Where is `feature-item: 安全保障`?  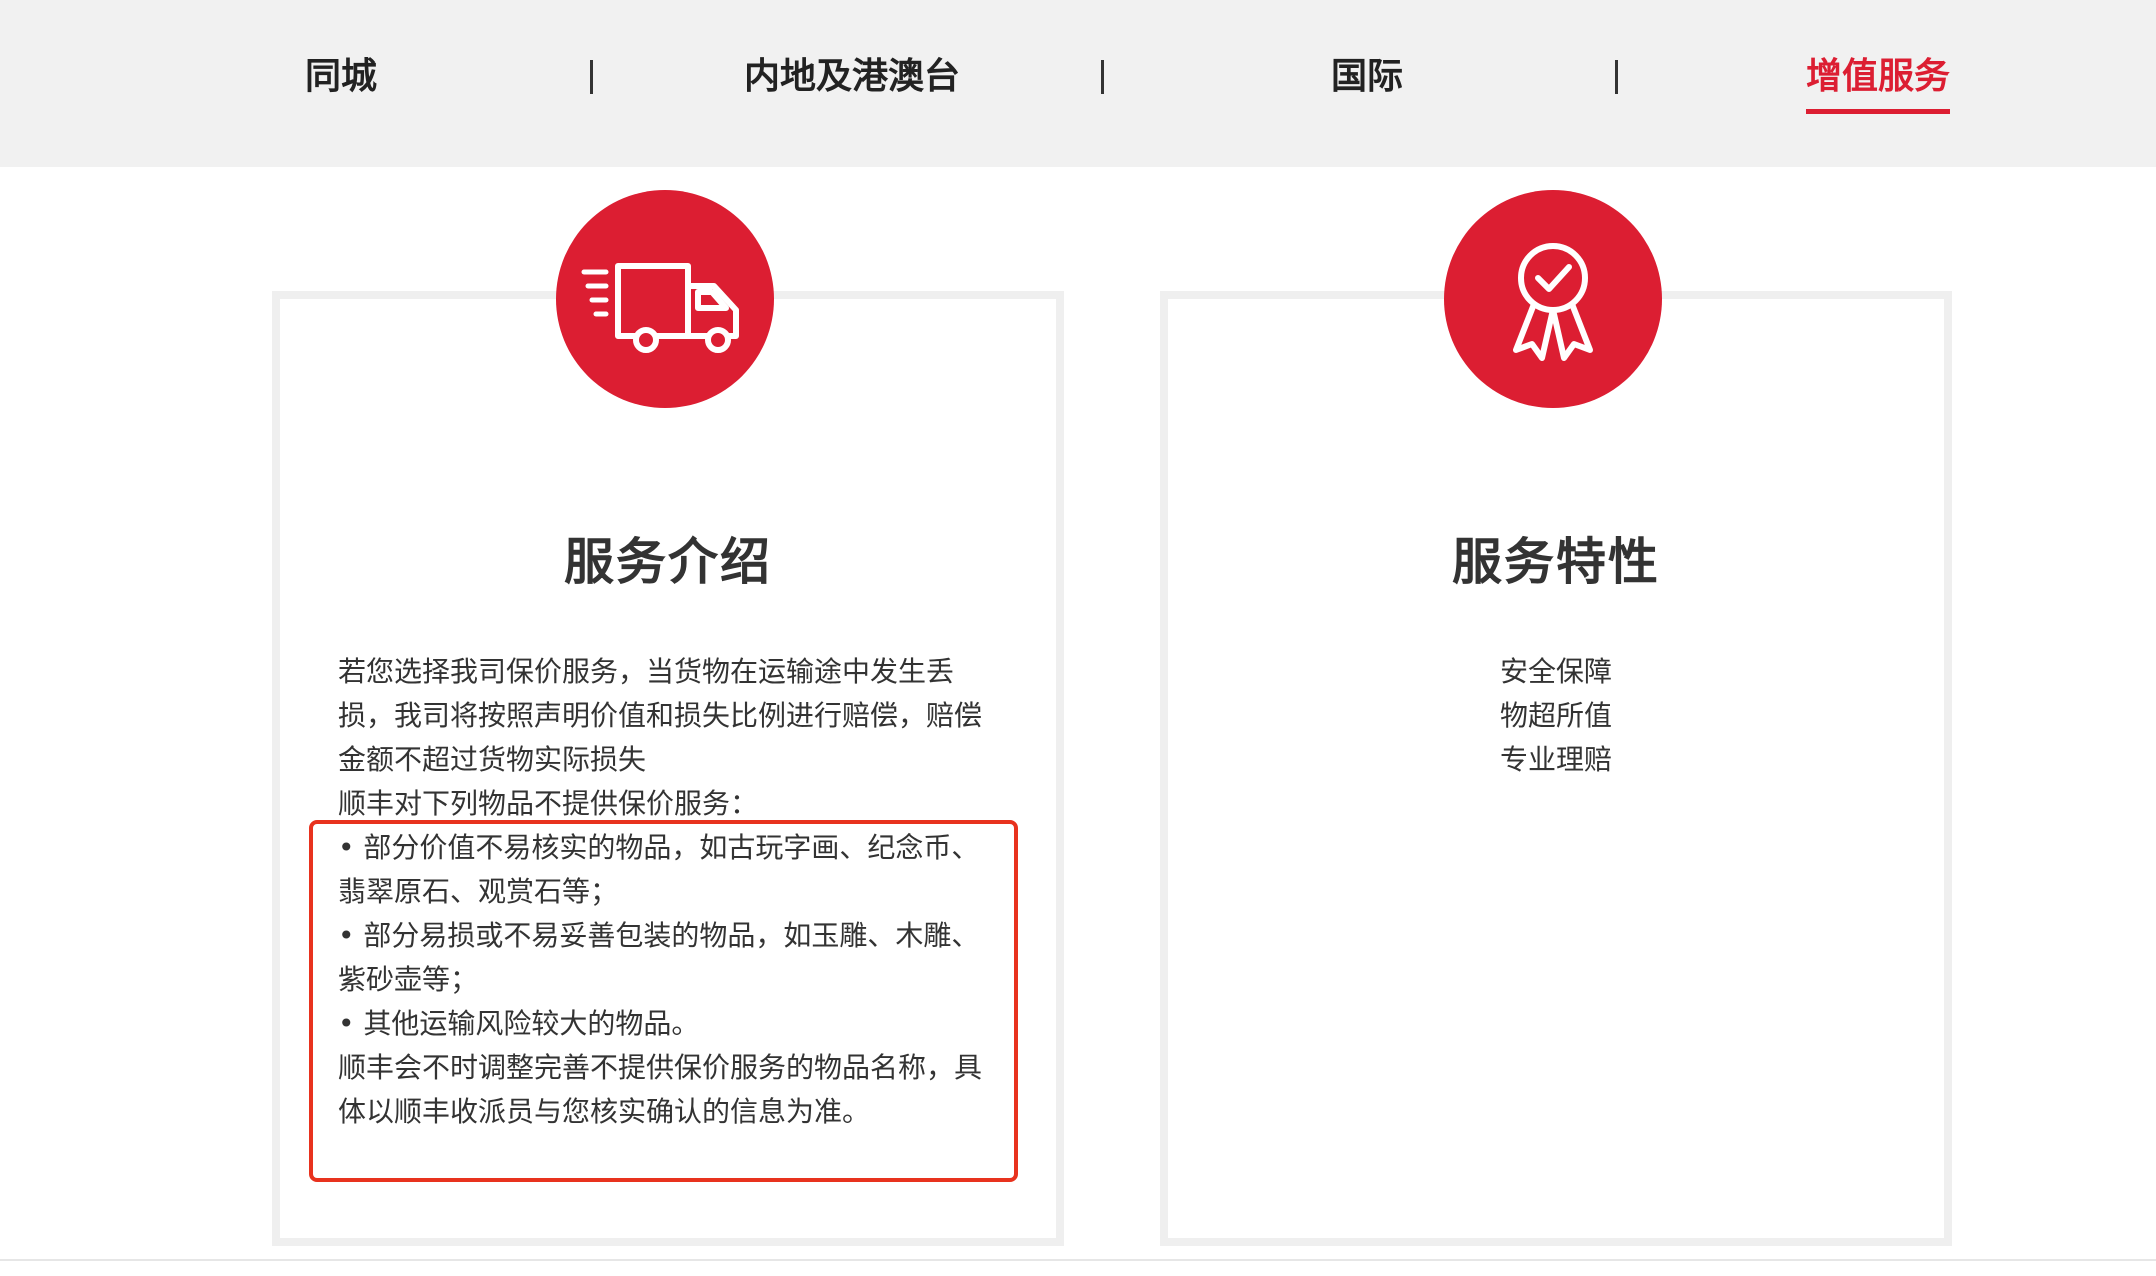
feature-item: 安全保障 is located at coordinates (1555, 671).